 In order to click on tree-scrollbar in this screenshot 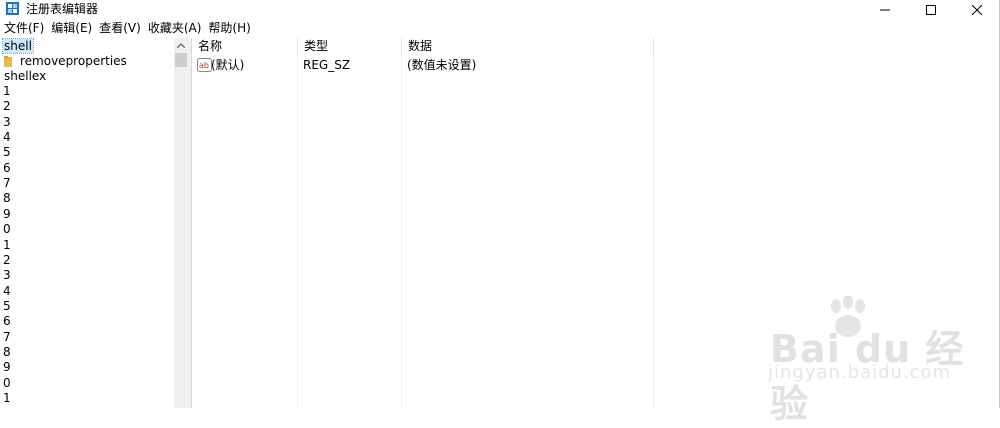, I will do `click(181, 223)`.